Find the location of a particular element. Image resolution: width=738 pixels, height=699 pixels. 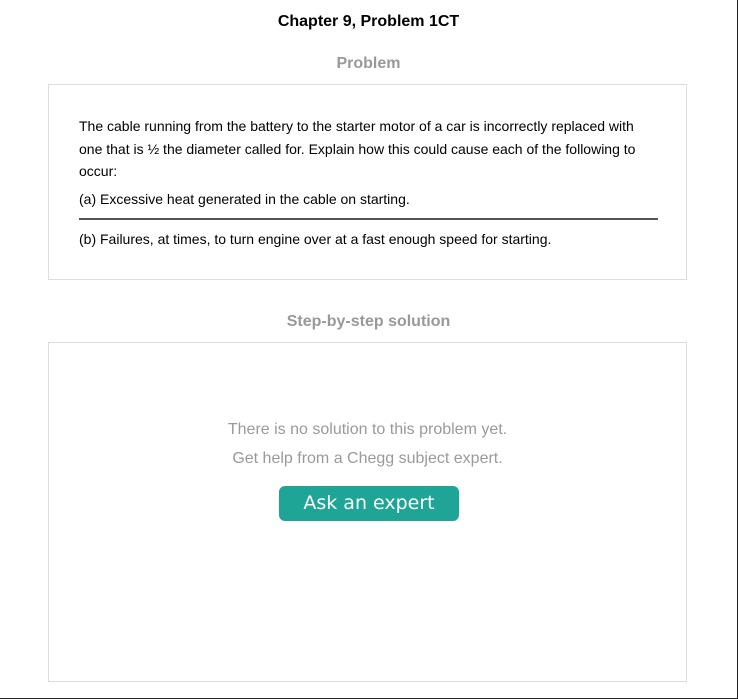

page-title: Chapter 9, Problem 1CT is located at coordinates (368, 21).